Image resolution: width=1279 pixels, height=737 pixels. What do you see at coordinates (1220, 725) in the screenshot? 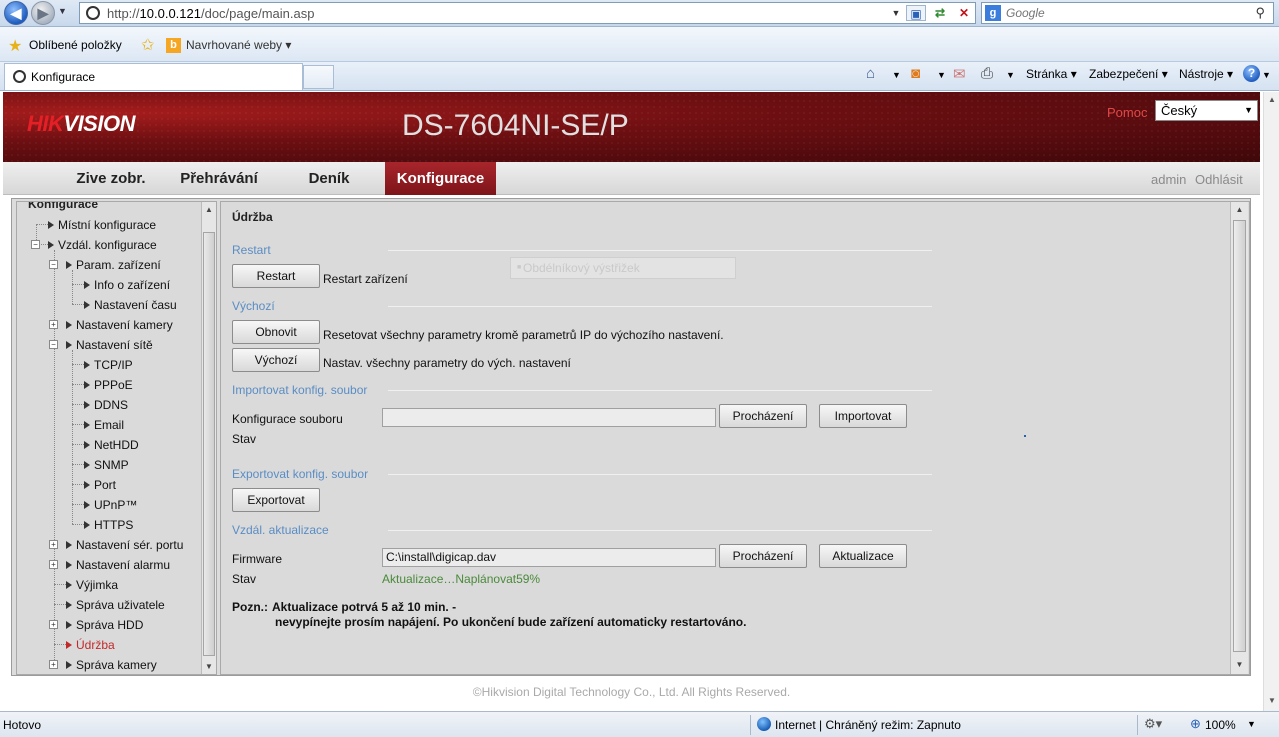
I see `zoom-level: 100%` at bounding box center [1220, 725].